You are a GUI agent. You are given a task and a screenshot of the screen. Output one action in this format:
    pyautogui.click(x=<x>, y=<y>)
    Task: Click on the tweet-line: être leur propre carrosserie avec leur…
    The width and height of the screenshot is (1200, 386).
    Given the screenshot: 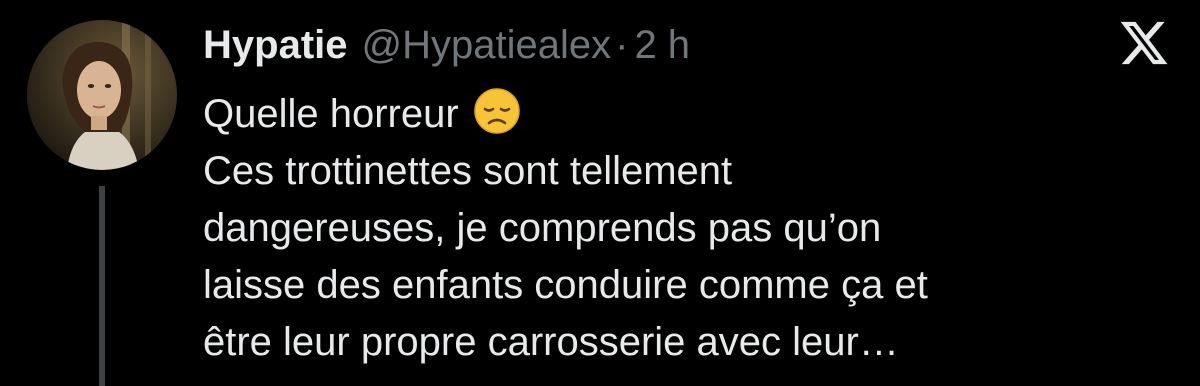 What is the action you would take?
    pyautogui.click(x=551, y=342)
    